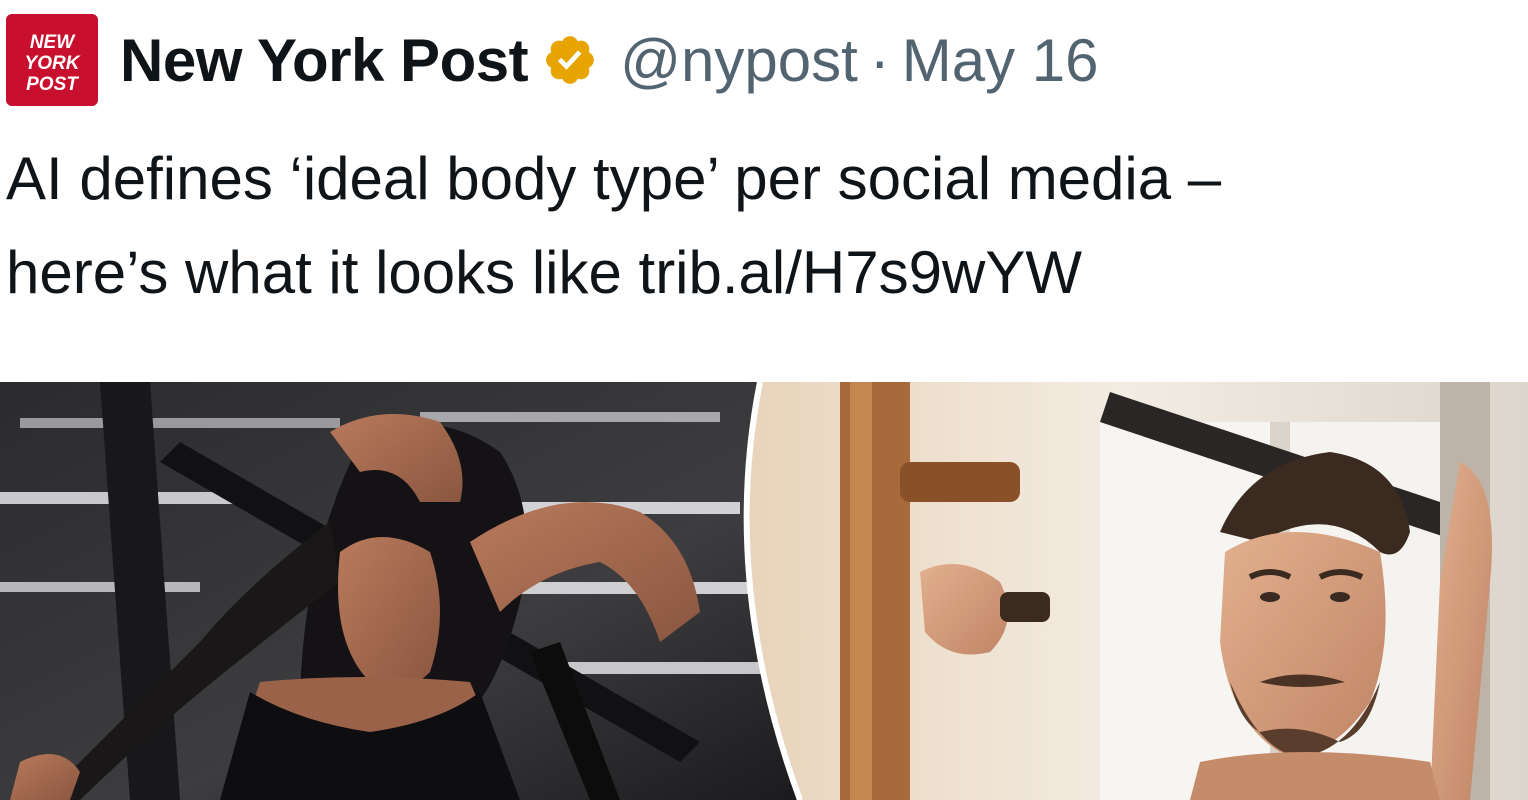 The width and height of the screenshot is (1528, 800). I want to click on author-handle: @nypost, so click(739, 60).